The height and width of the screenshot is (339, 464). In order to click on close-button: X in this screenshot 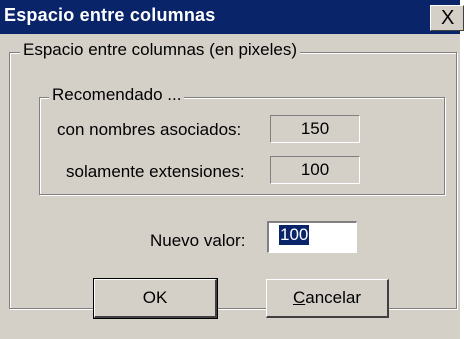, I will do `click(447, 18)`.